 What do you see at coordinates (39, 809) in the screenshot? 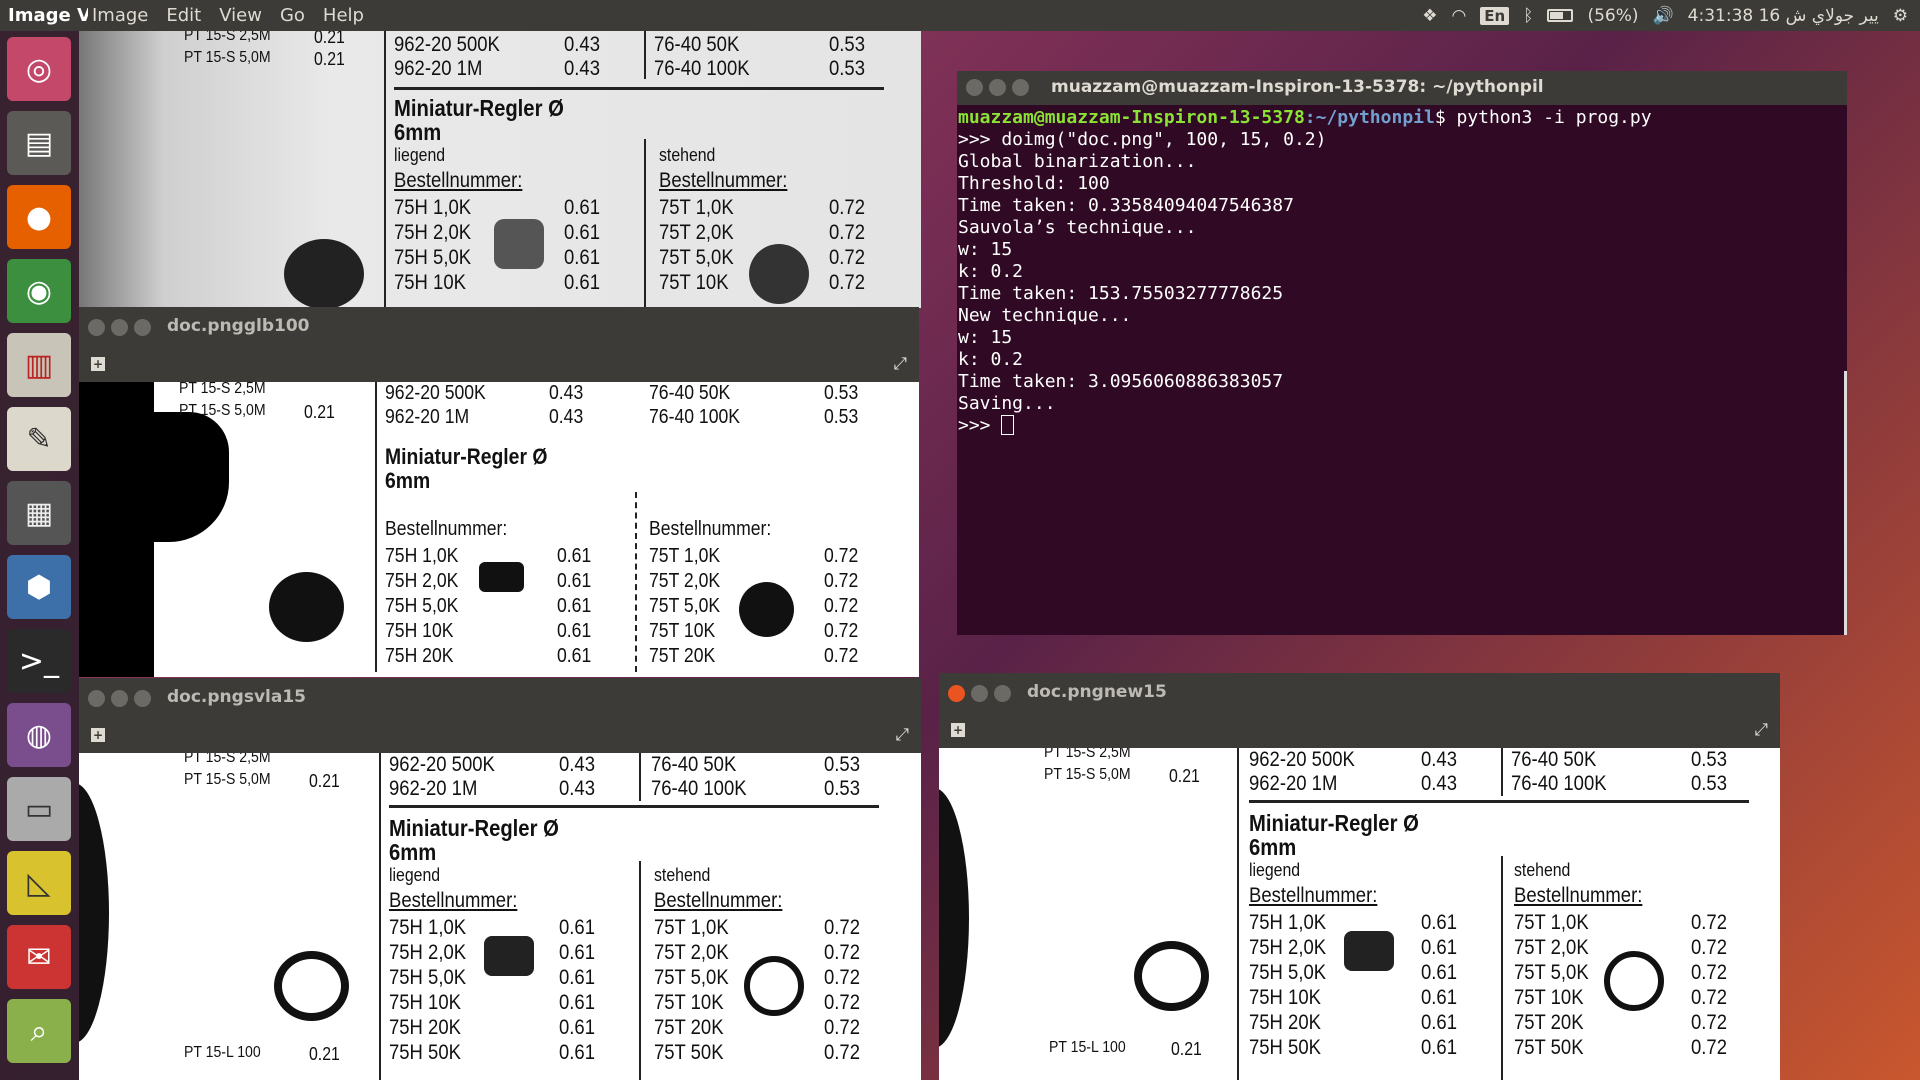
I see `disk-icon: ▭` at bounding box center [39, 809].